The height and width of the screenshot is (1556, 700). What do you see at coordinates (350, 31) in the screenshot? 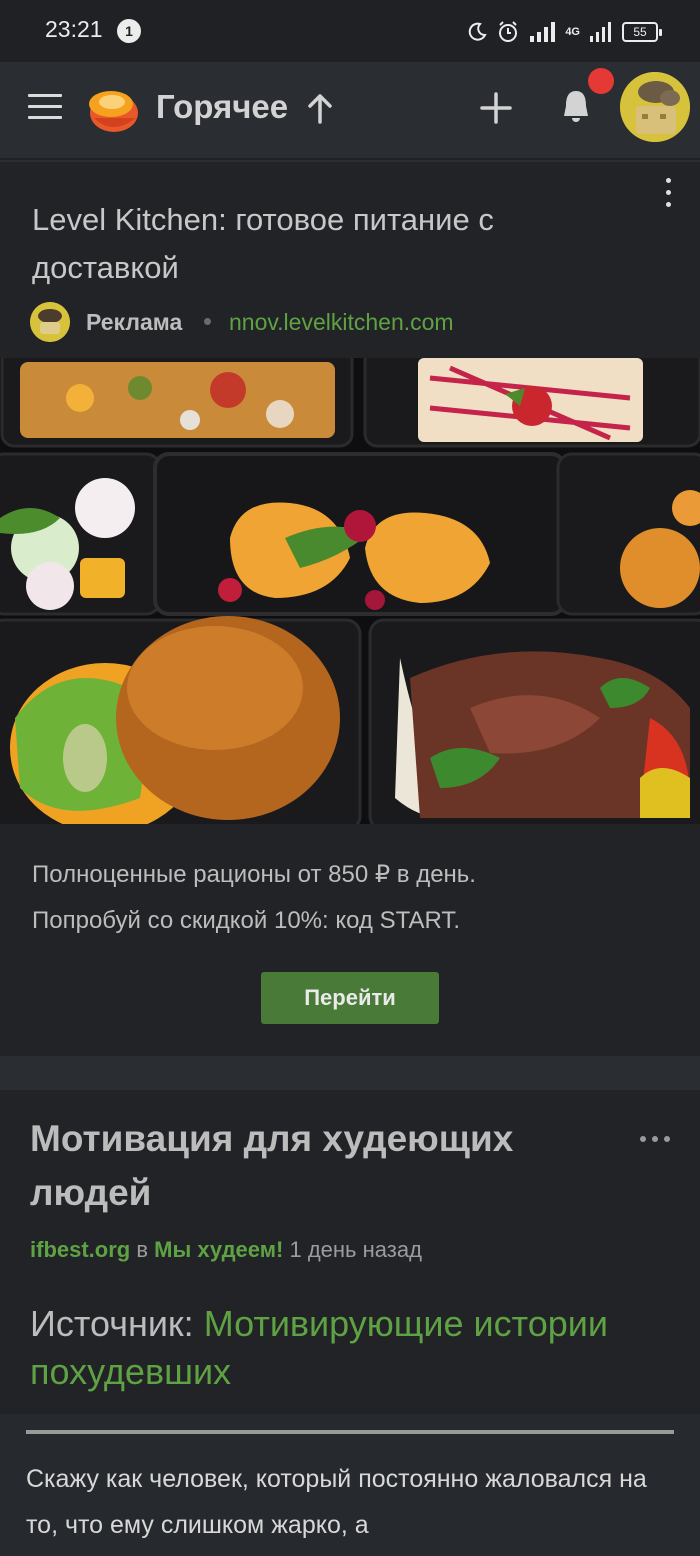
I see `status-bar: 23:21 1 4G 55` at bounding box center [350, 31].